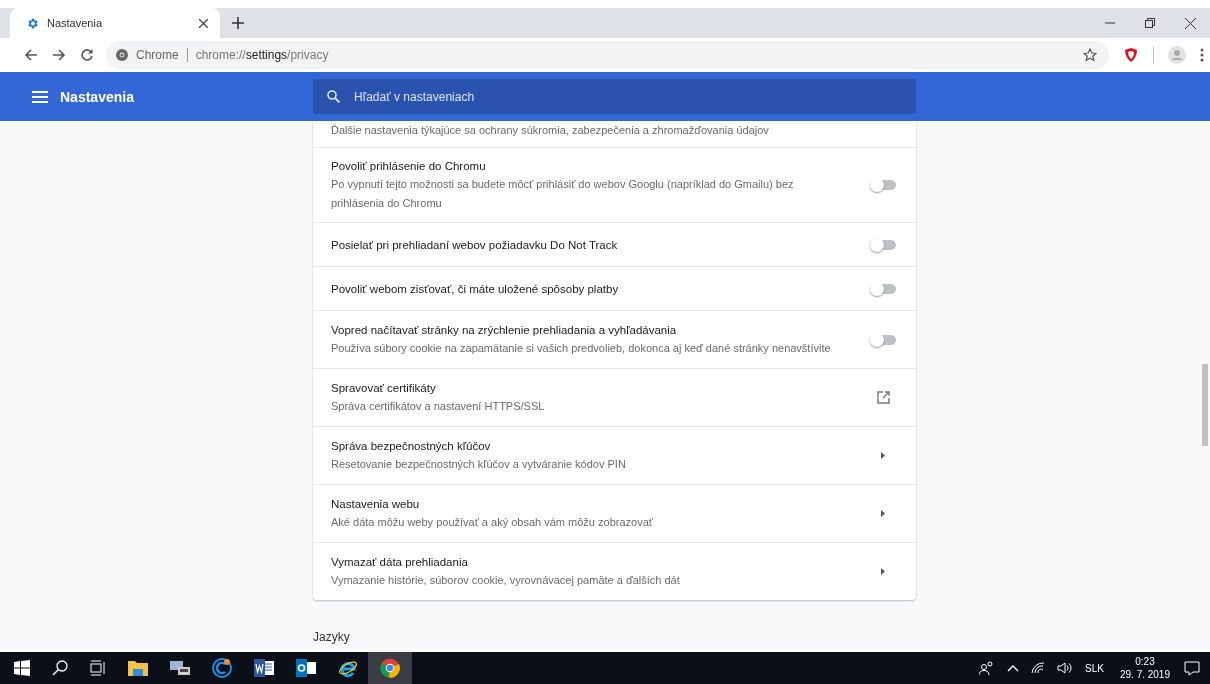  Describe the element at coordinates (238, 23) in the screenshot. I see `plus-icon` at that location.